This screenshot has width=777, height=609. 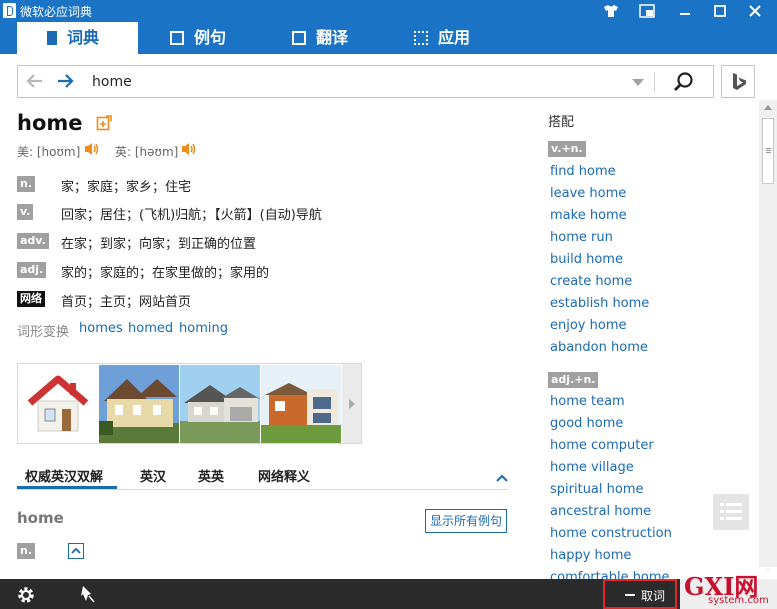 What do you see at coordinates (586, 423) in the screenshot?
I see `collocation-link: good home` at bounding box center [586, 423].